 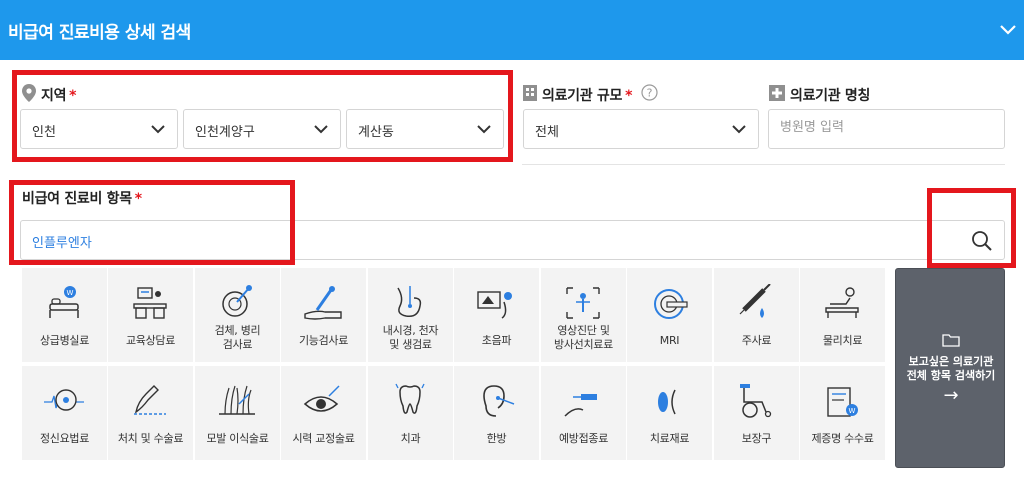 I want to click on physical-therapy-icon, so click(x=842, y=302).